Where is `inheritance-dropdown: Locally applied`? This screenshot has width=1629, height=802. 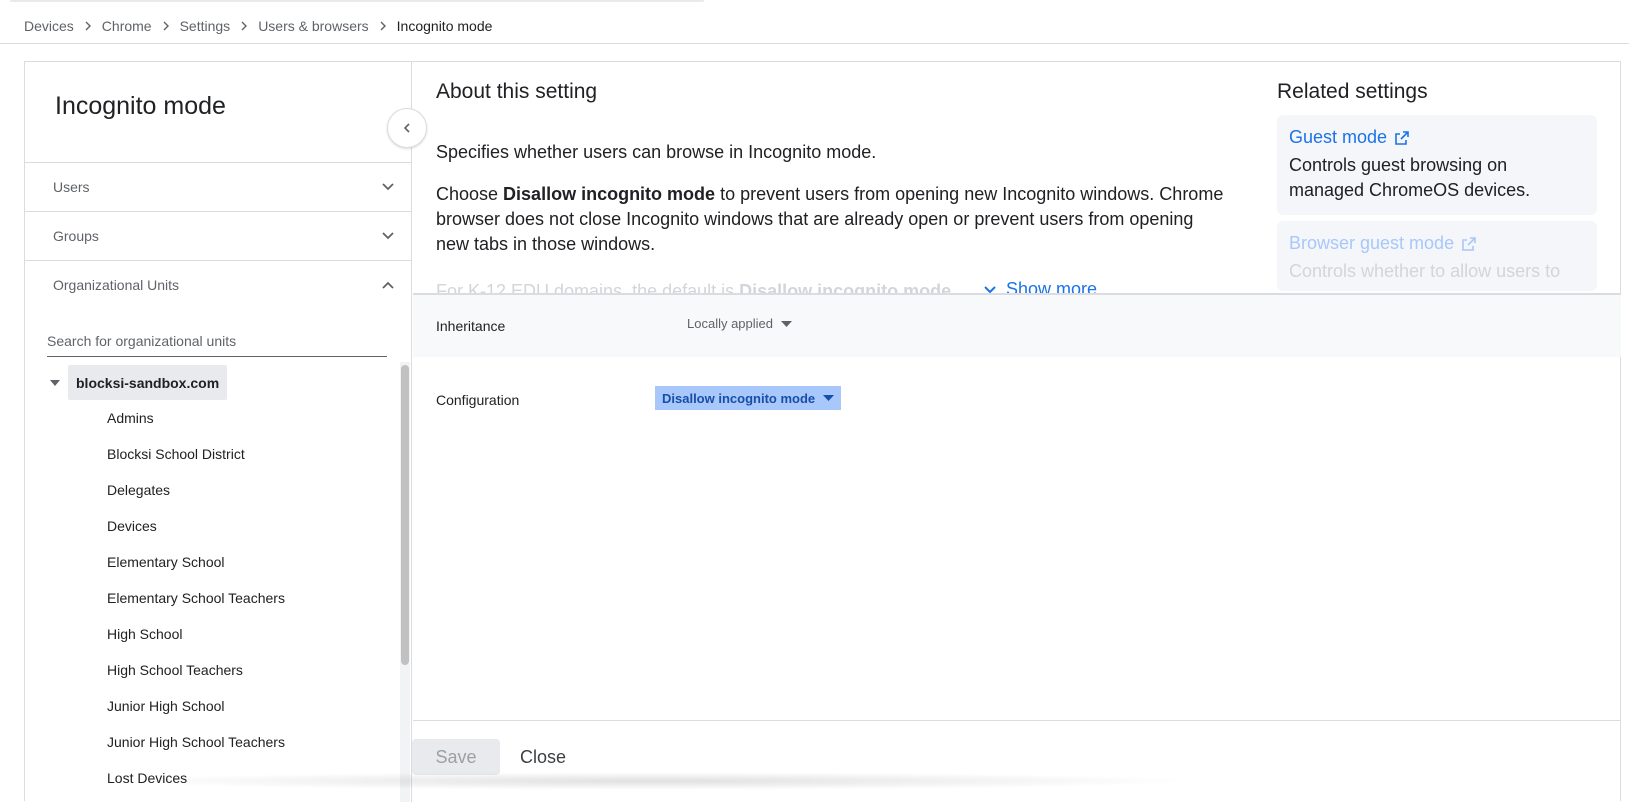 inheritance-dropdown: Locally applied is located at coordinates (740, 323).